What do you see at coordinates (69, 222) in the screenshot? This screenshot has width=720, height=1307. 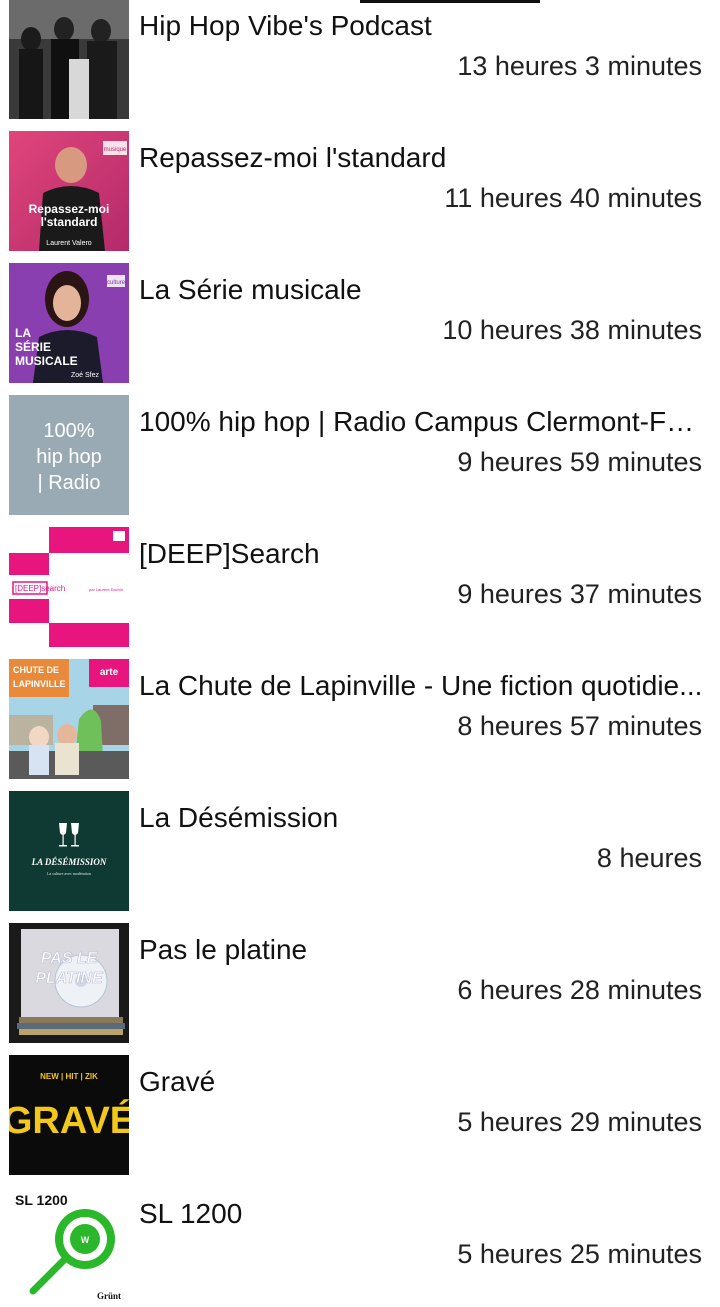 I see `svg-text: l'standard` at bounding box center [69, 222].